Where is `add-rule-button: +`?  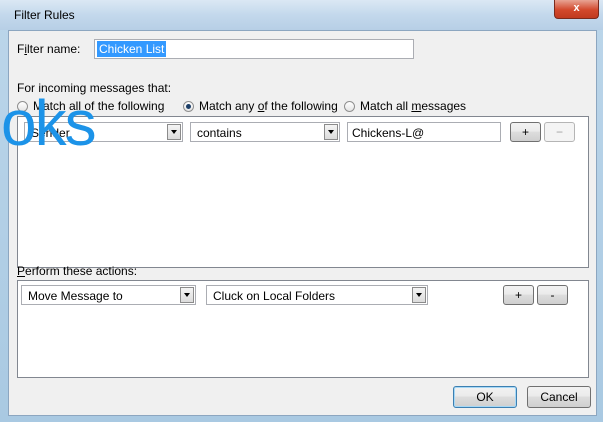 add-rule-button: + is located at coordinates (525, 132).